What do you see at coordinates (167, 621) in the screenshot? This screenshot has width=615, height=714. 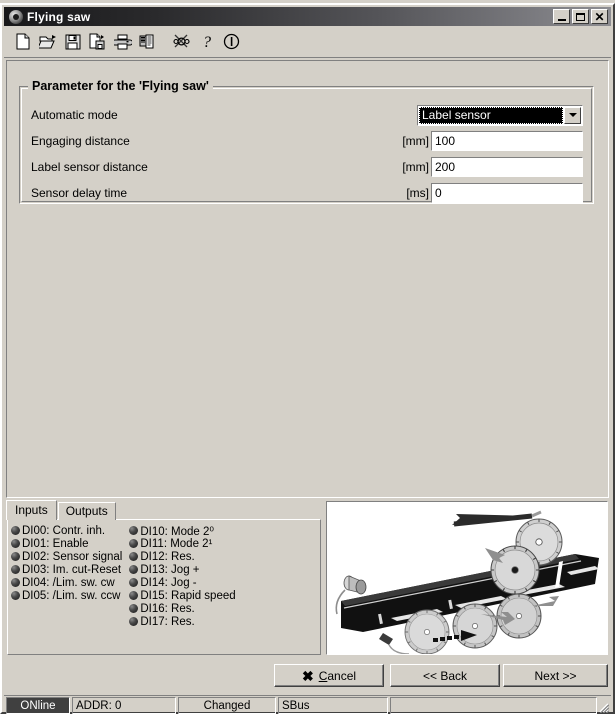 I see `io-label: DI17: Res.` at bounding box center [167, 621].